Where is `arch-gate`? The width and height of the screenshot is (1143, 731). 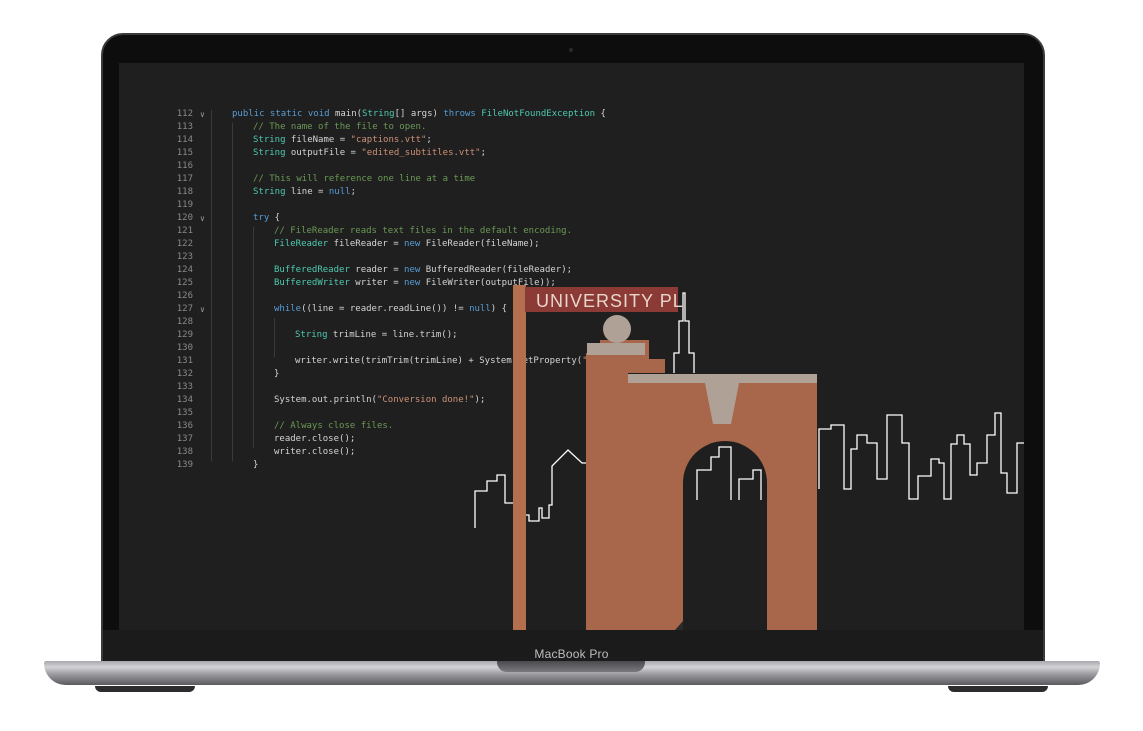
arch-gate is located at coordinates (701, 485).